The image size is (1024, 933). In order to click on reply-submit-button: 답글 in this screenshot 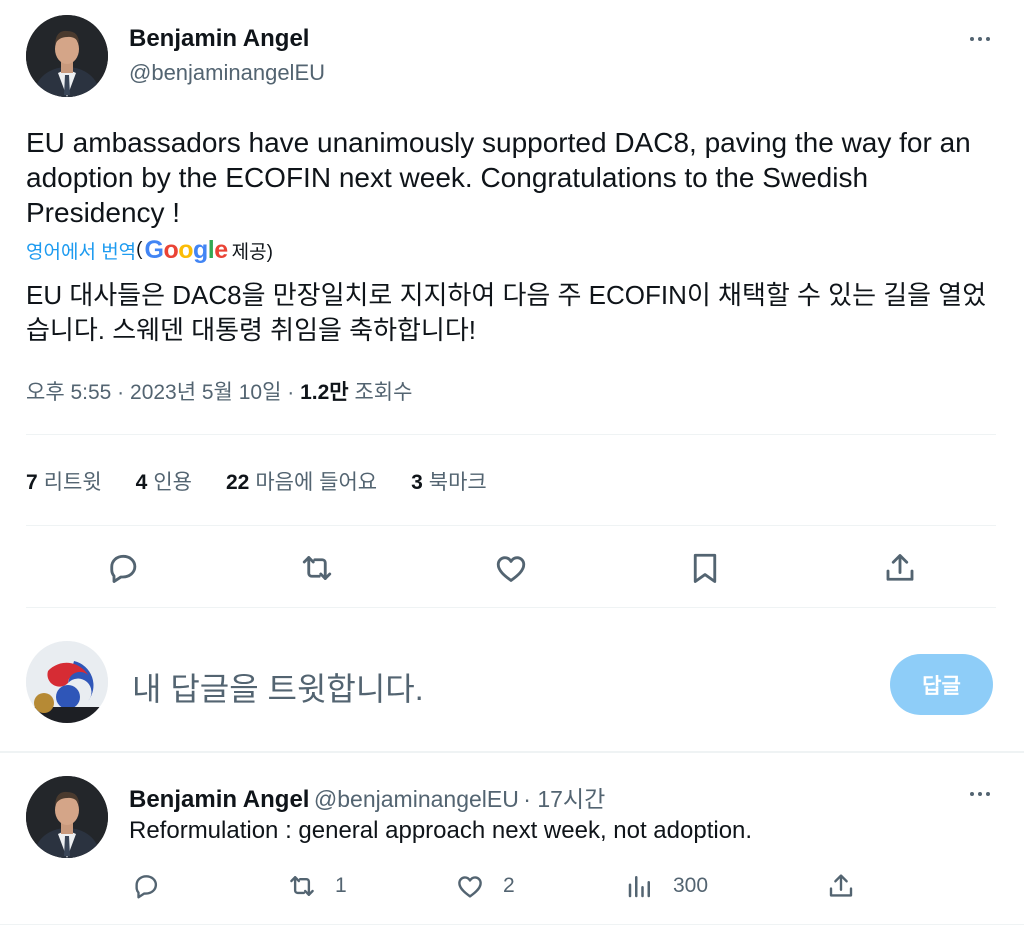, I will do `click(941, 684)`.